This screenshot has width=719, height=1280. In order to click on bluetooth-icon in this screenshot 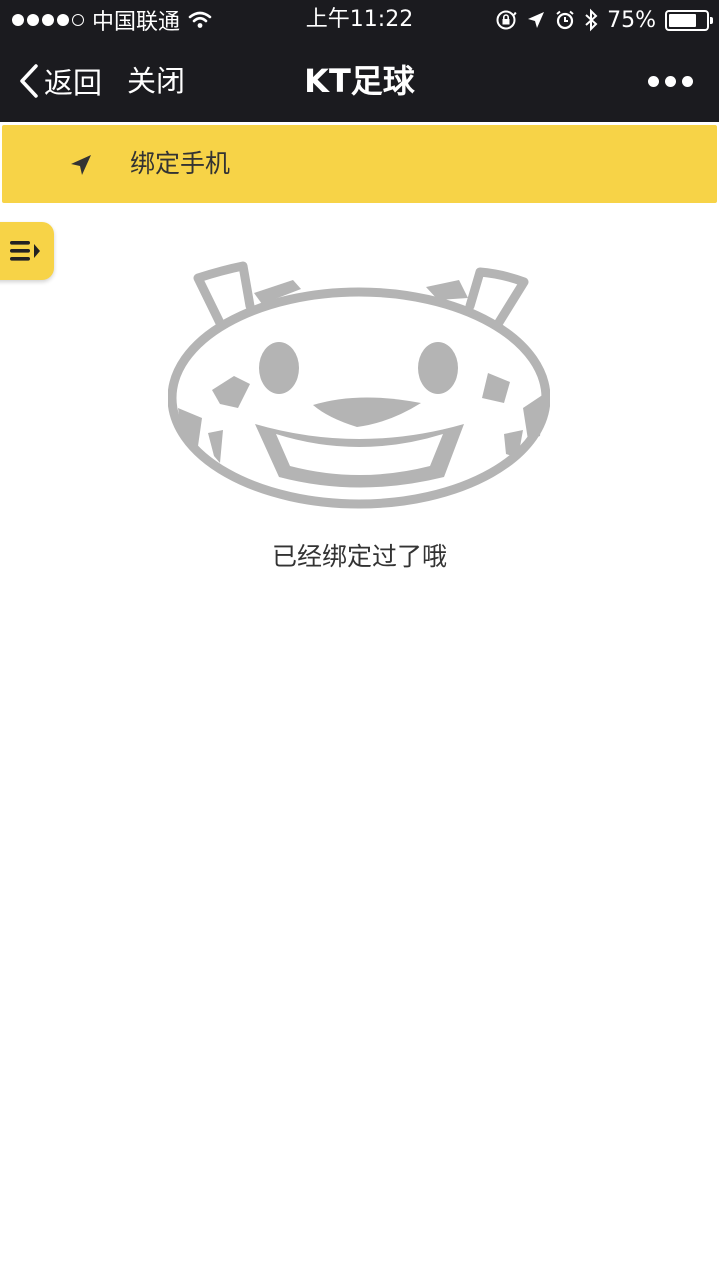, I will do `click(591, 20)`.